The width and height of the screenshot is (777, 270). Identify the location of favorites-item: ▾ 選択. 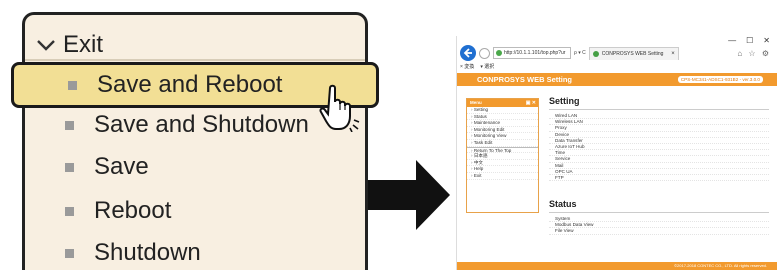
(487, 66).